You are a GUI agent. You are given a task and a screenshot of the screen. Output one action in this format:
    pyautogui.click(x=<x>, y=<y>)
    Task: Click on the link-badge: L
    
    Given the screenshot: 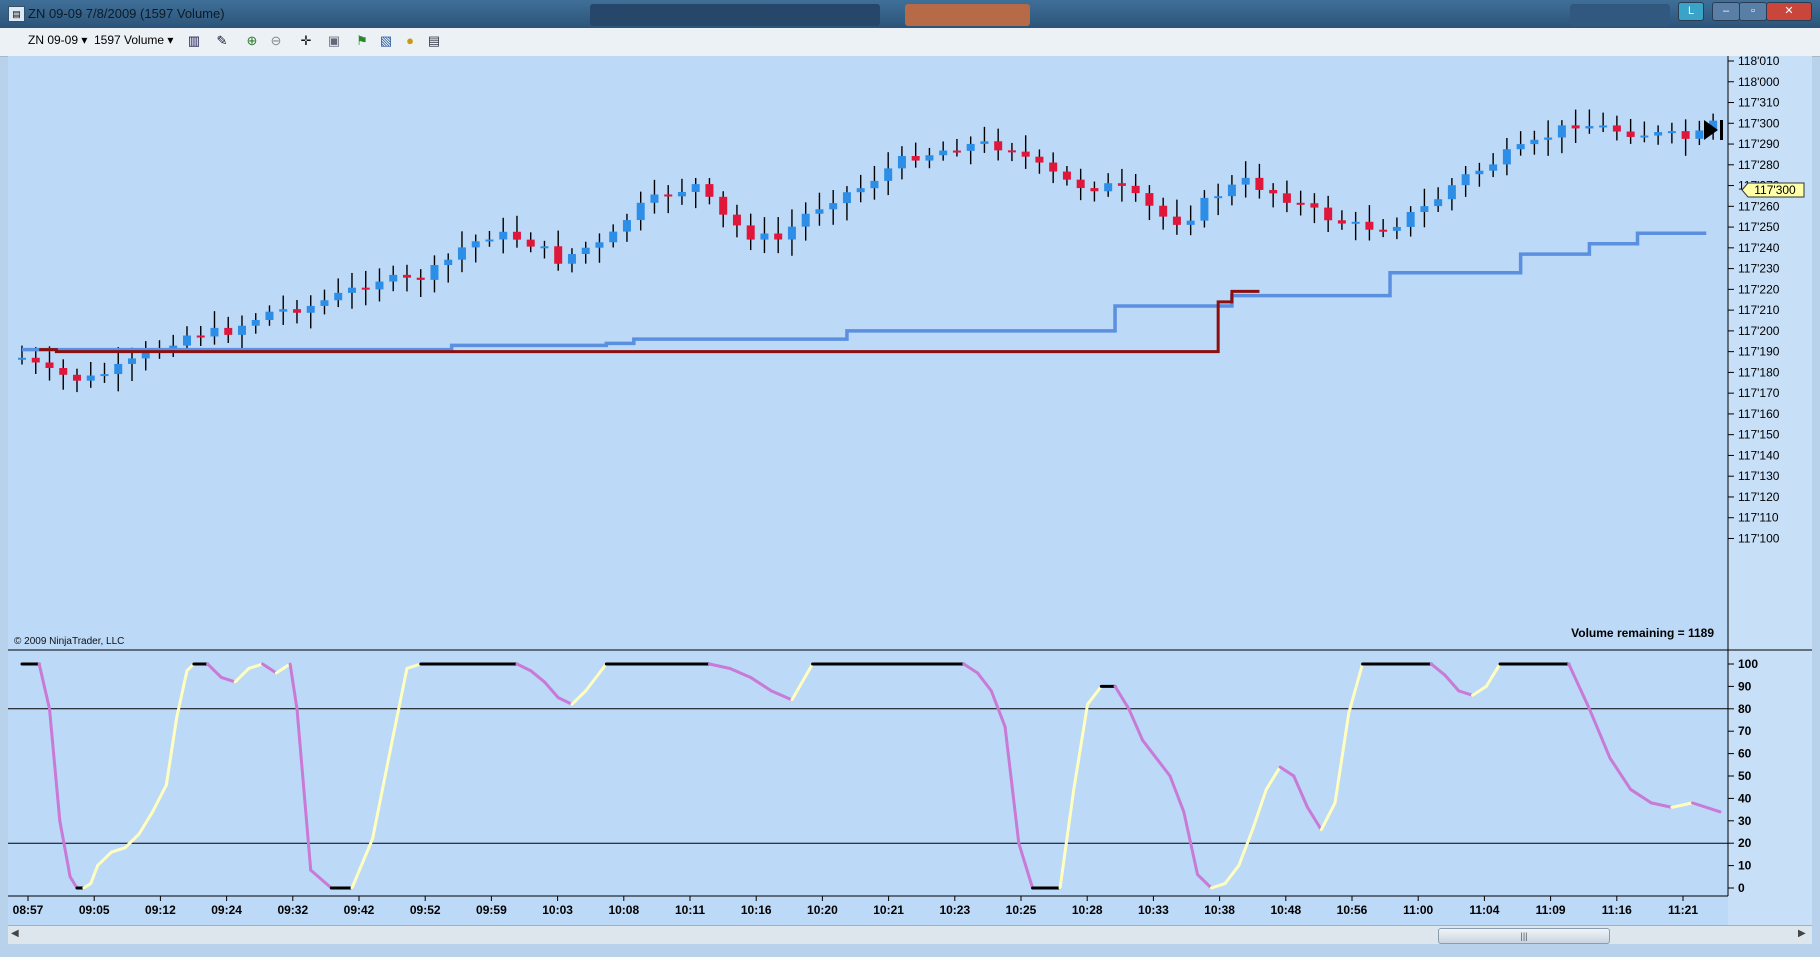 What is the action you would take?
    pyautogui.click(x=1691, y=11)
    